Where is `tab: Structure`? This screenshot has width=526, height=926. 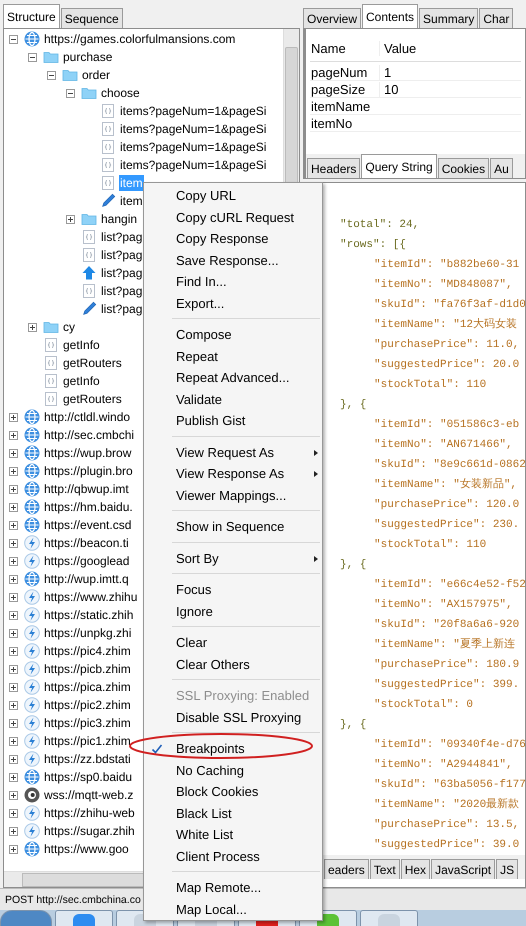 tab: Structure is located at coordinates (31, 16).